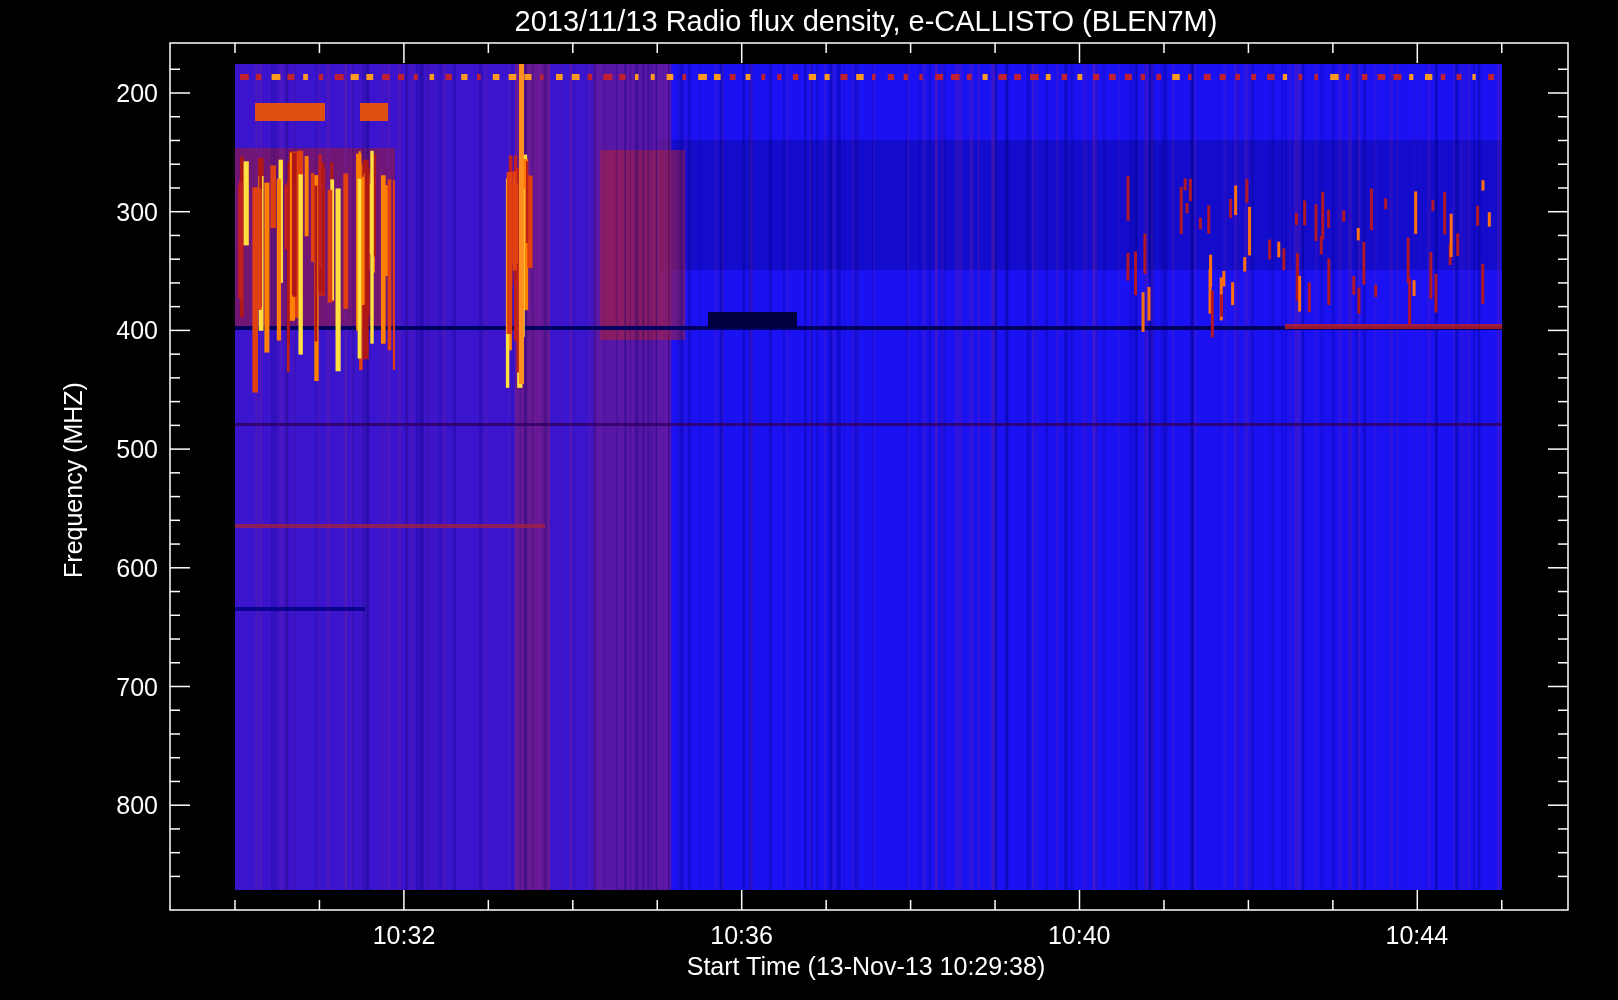 Image resolution: width=1618 pixels, height=1000 pixels. What do you see at coordinates (73, 480) in the screenshot?
I see `axis-label: Frequency (MHZ)` at bounding box center [73, 480].